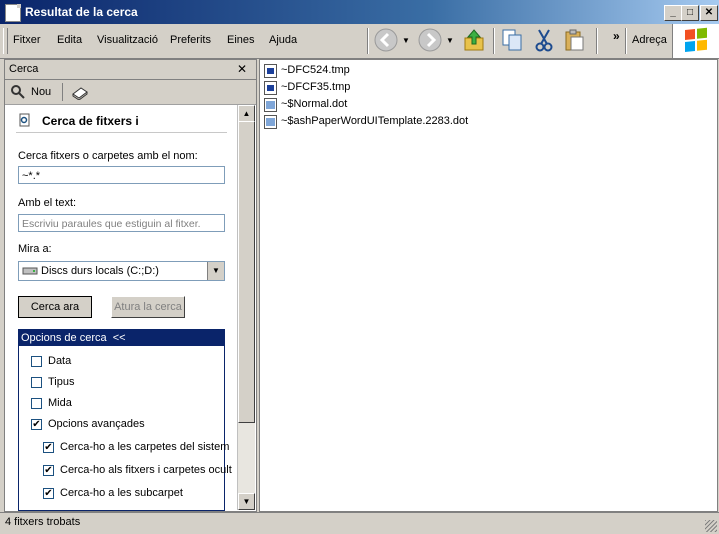  I want to click on search-heading: Cerca de fitxers i, so click(90, 121).